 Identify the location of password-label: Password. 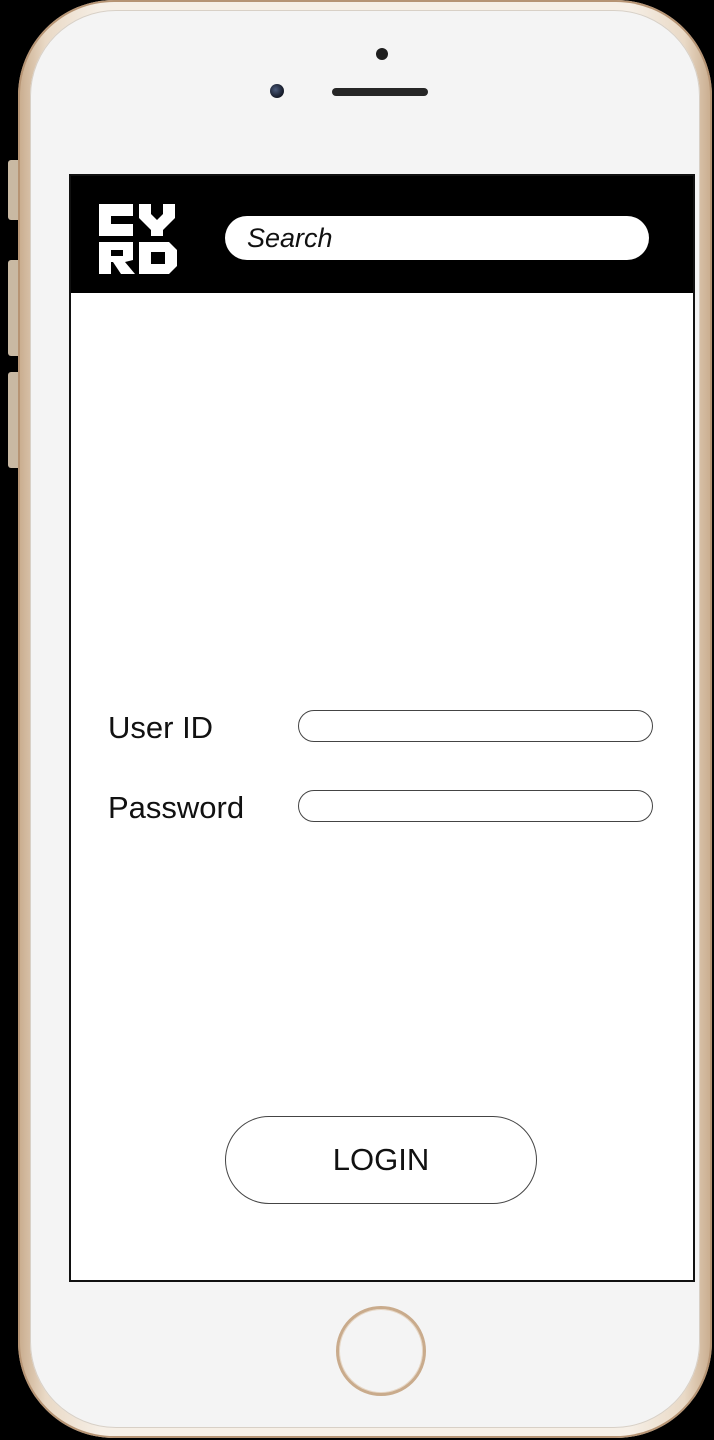
(176, 807).